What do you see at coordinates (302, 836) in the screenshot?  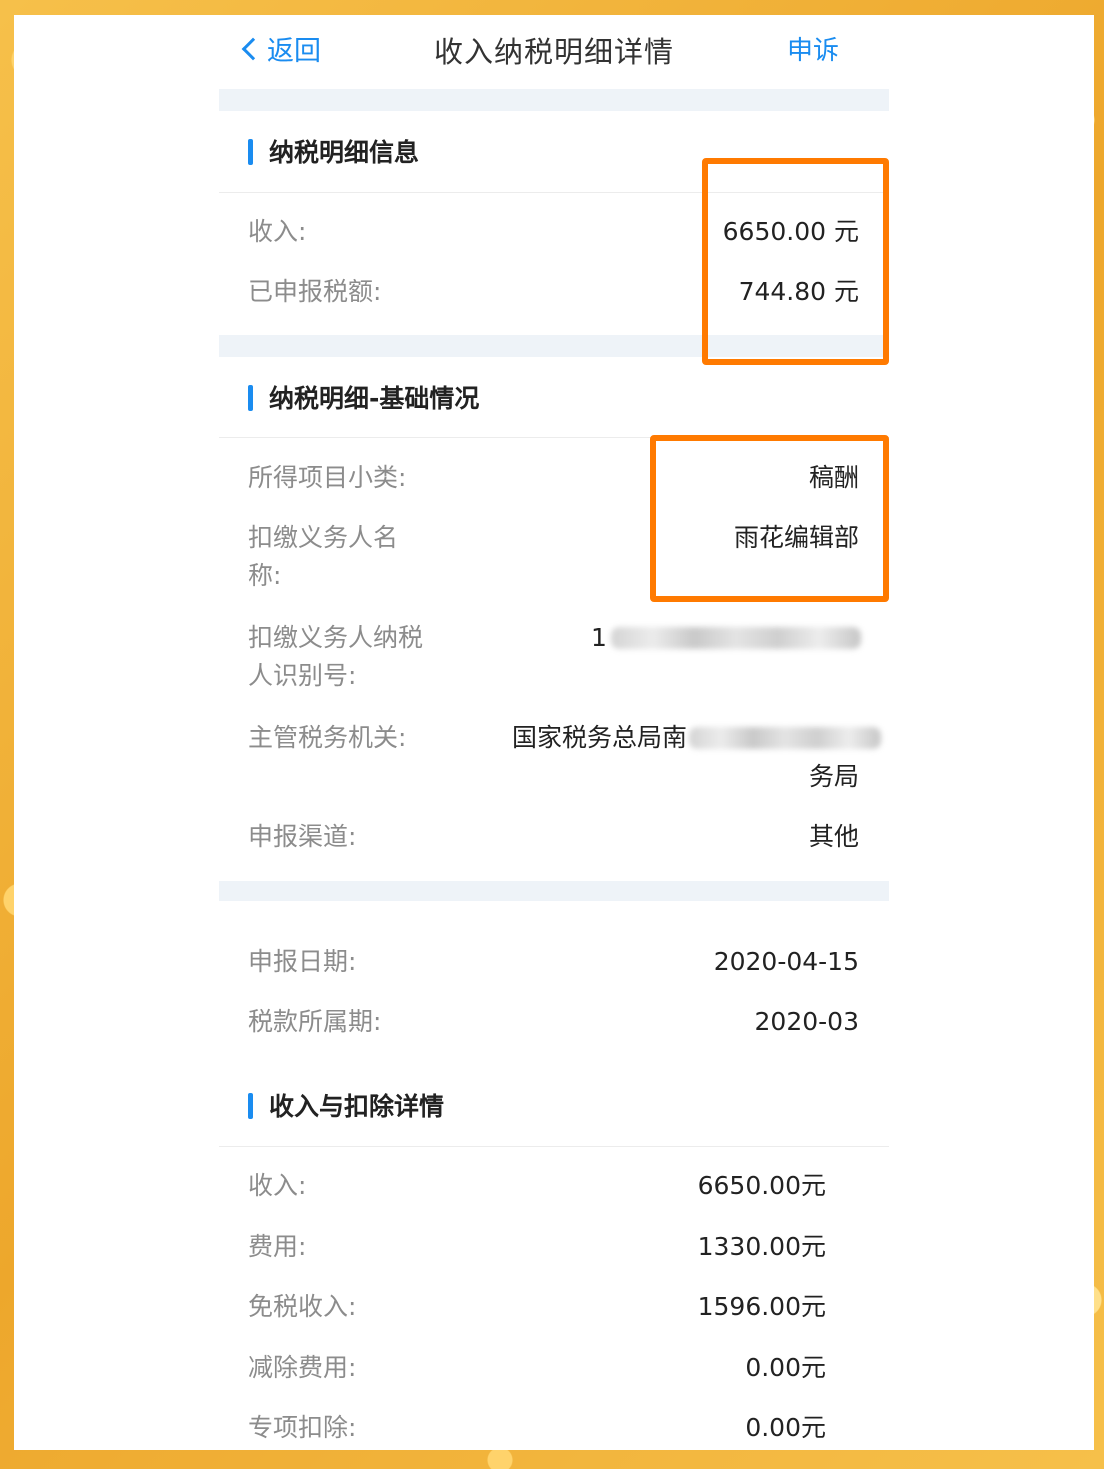 I see `channel-label: 申报渠道:` at bounding box center [302, 836].